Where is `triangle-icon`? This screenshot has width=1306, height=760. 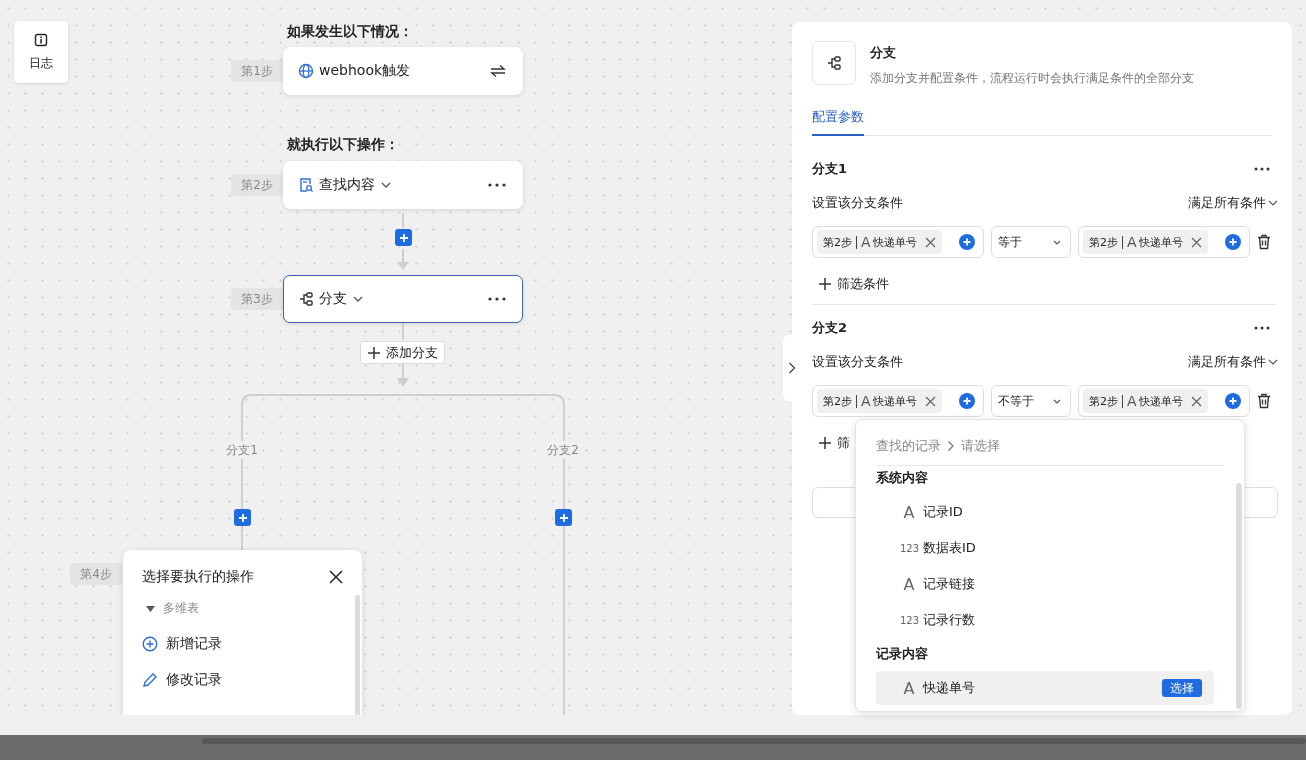 triangle-icon is located at coordinates (150, 608).